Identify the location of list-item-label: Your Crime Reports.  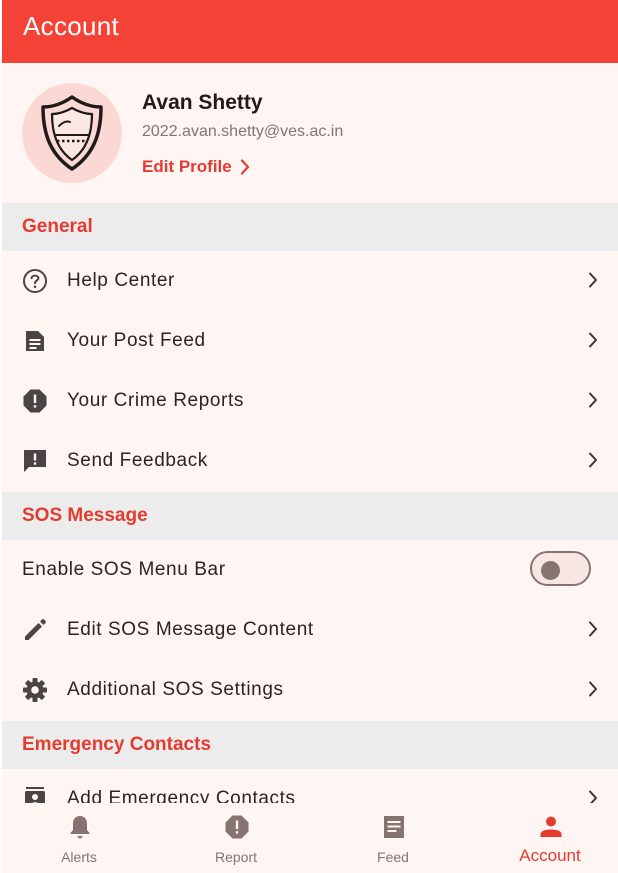
(155, 400).